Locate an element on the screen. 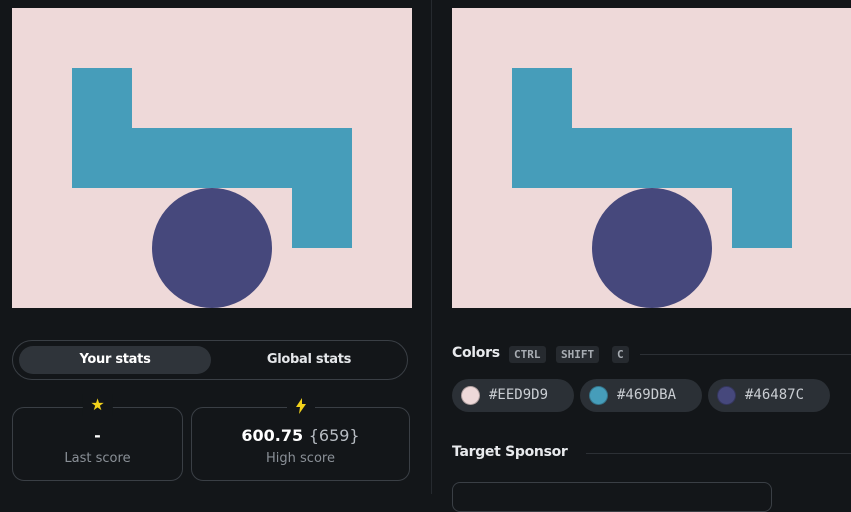  lightning-icon is located at coordinates (300, 405).